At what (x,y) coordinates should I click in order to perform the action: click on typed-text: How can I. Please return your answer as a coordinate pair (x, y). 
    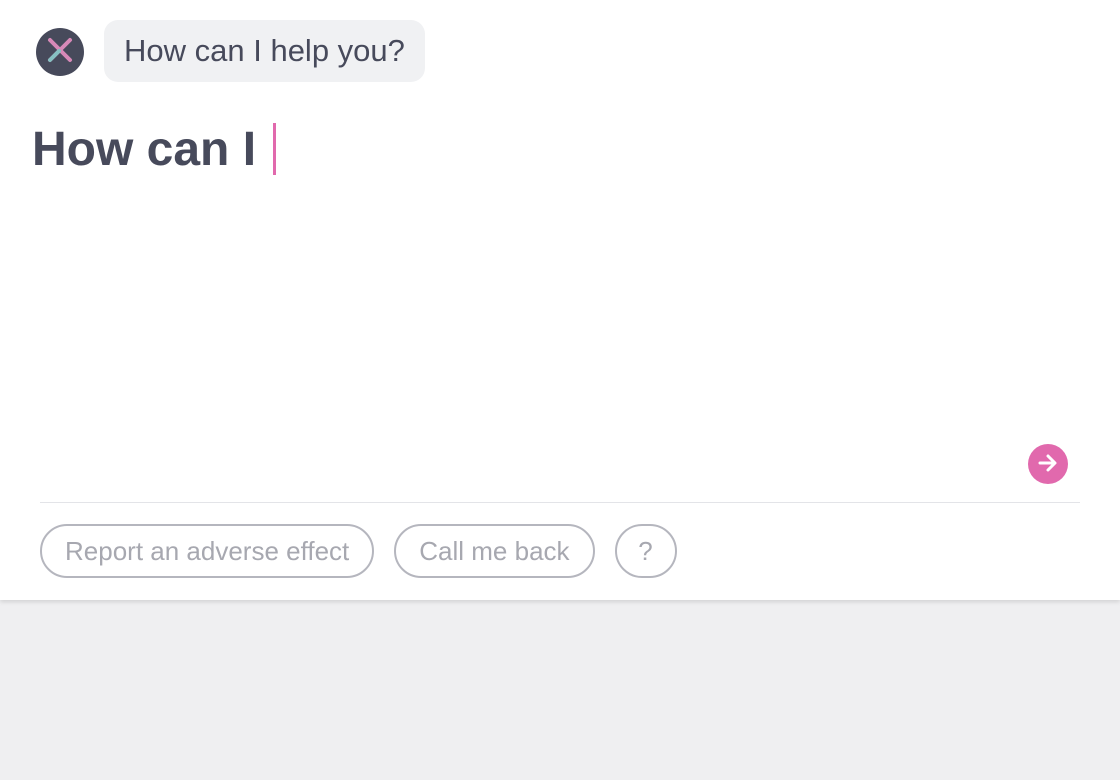
    Looking at the image, I should click on (151, 149).